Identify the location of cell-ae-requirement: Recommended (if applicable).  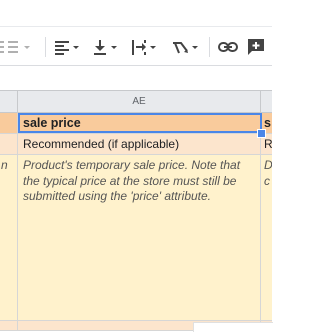
(139, 144).